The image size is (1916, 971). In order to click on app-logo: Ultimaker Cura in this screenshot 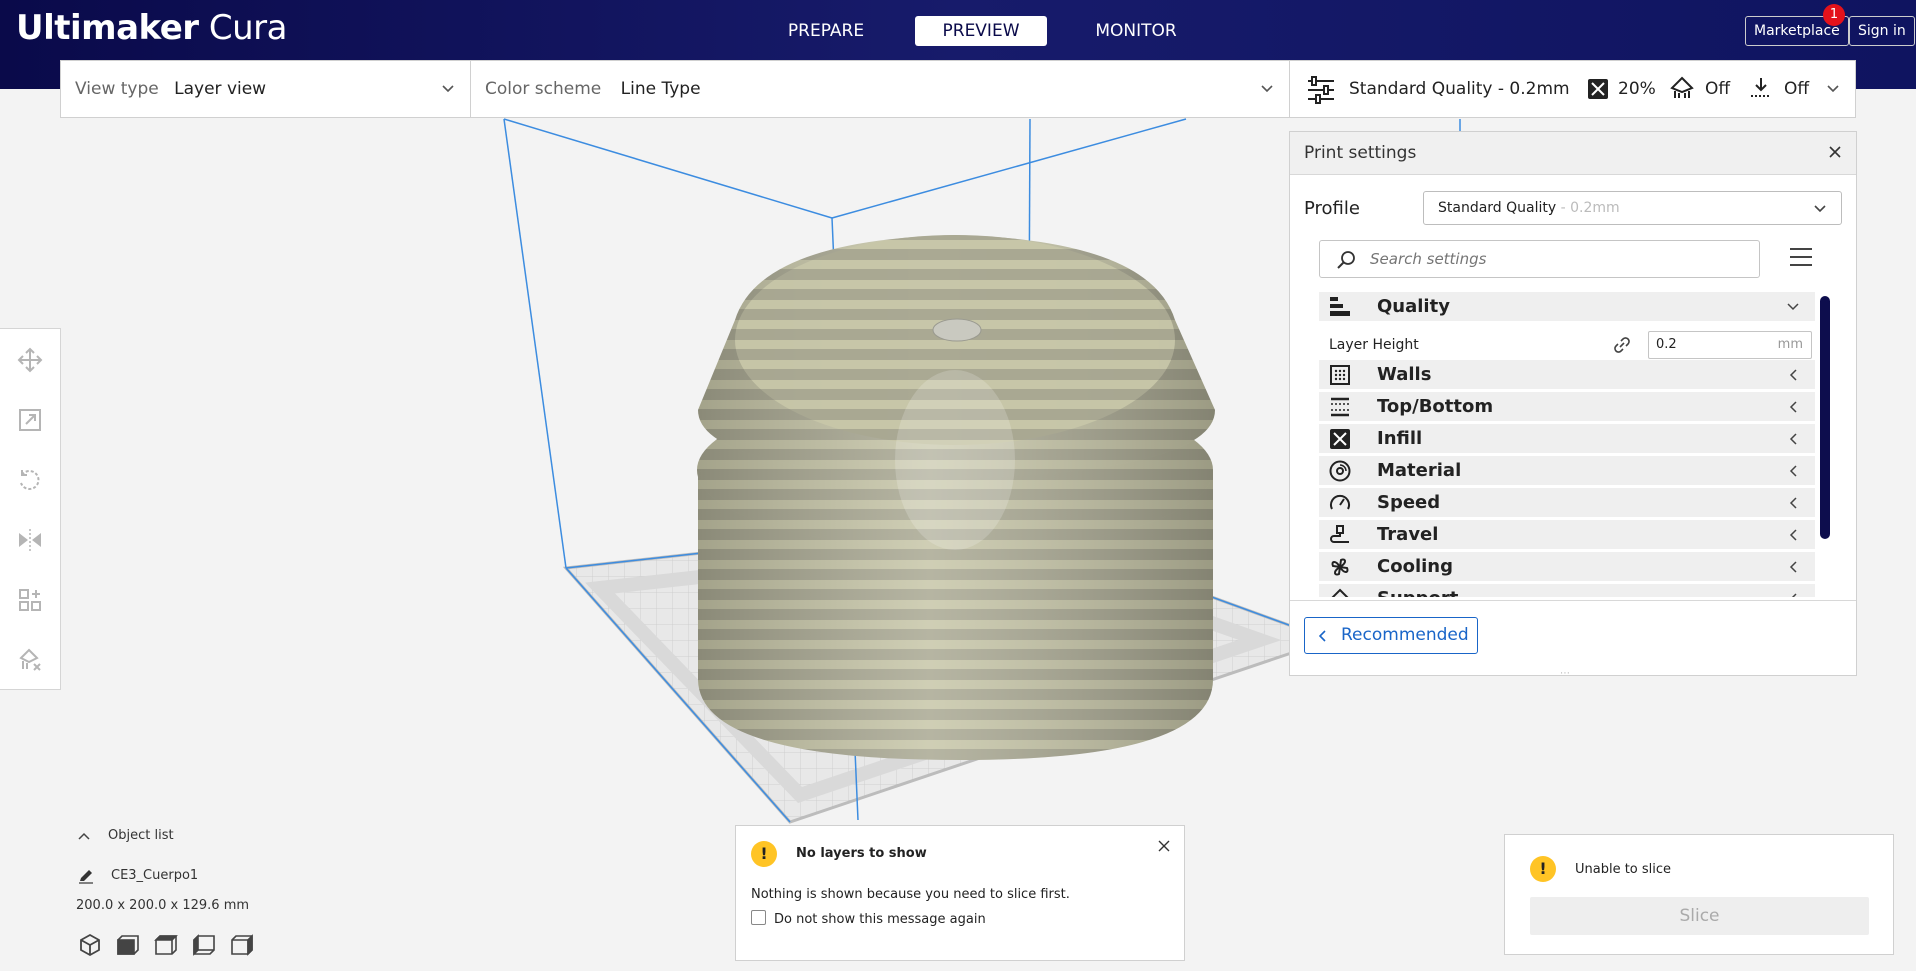, I will do `click(152, 28)`.